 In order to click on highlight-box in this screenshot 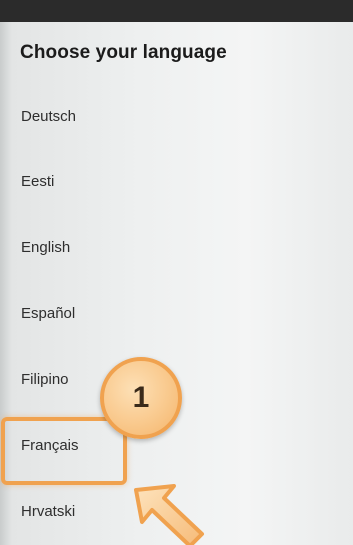, I will do `click(64, 451)`.